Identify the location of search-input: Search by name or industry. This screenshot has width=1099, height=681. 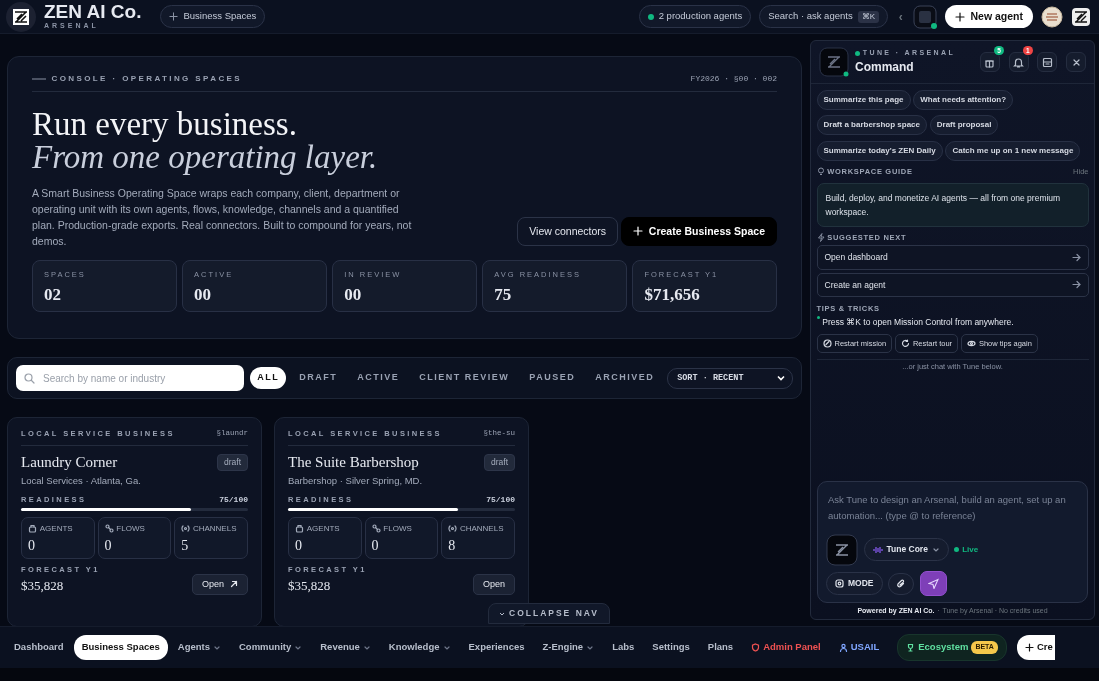
(139, 378).